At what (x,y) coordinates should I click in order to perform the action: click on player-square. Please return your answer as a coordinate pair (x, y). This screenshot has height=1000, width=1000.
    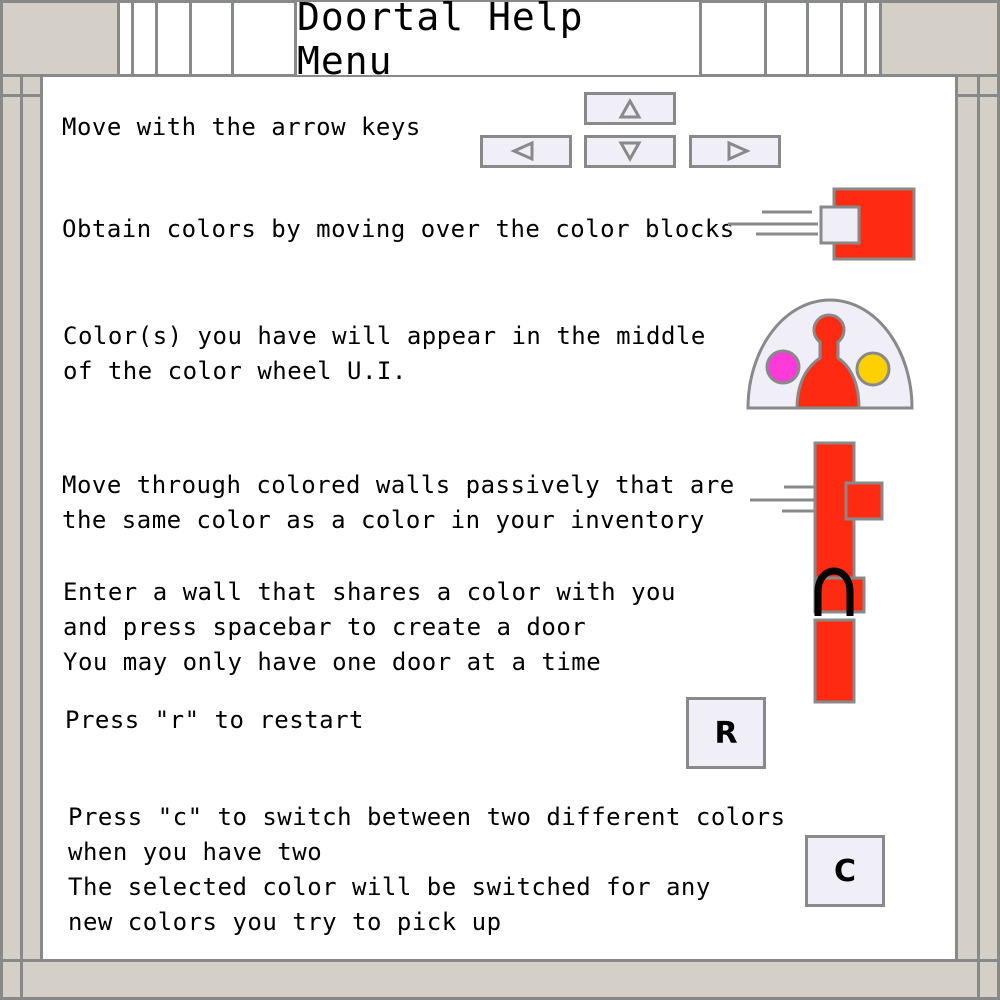
    Looking at the image, I should click on (840, 225).